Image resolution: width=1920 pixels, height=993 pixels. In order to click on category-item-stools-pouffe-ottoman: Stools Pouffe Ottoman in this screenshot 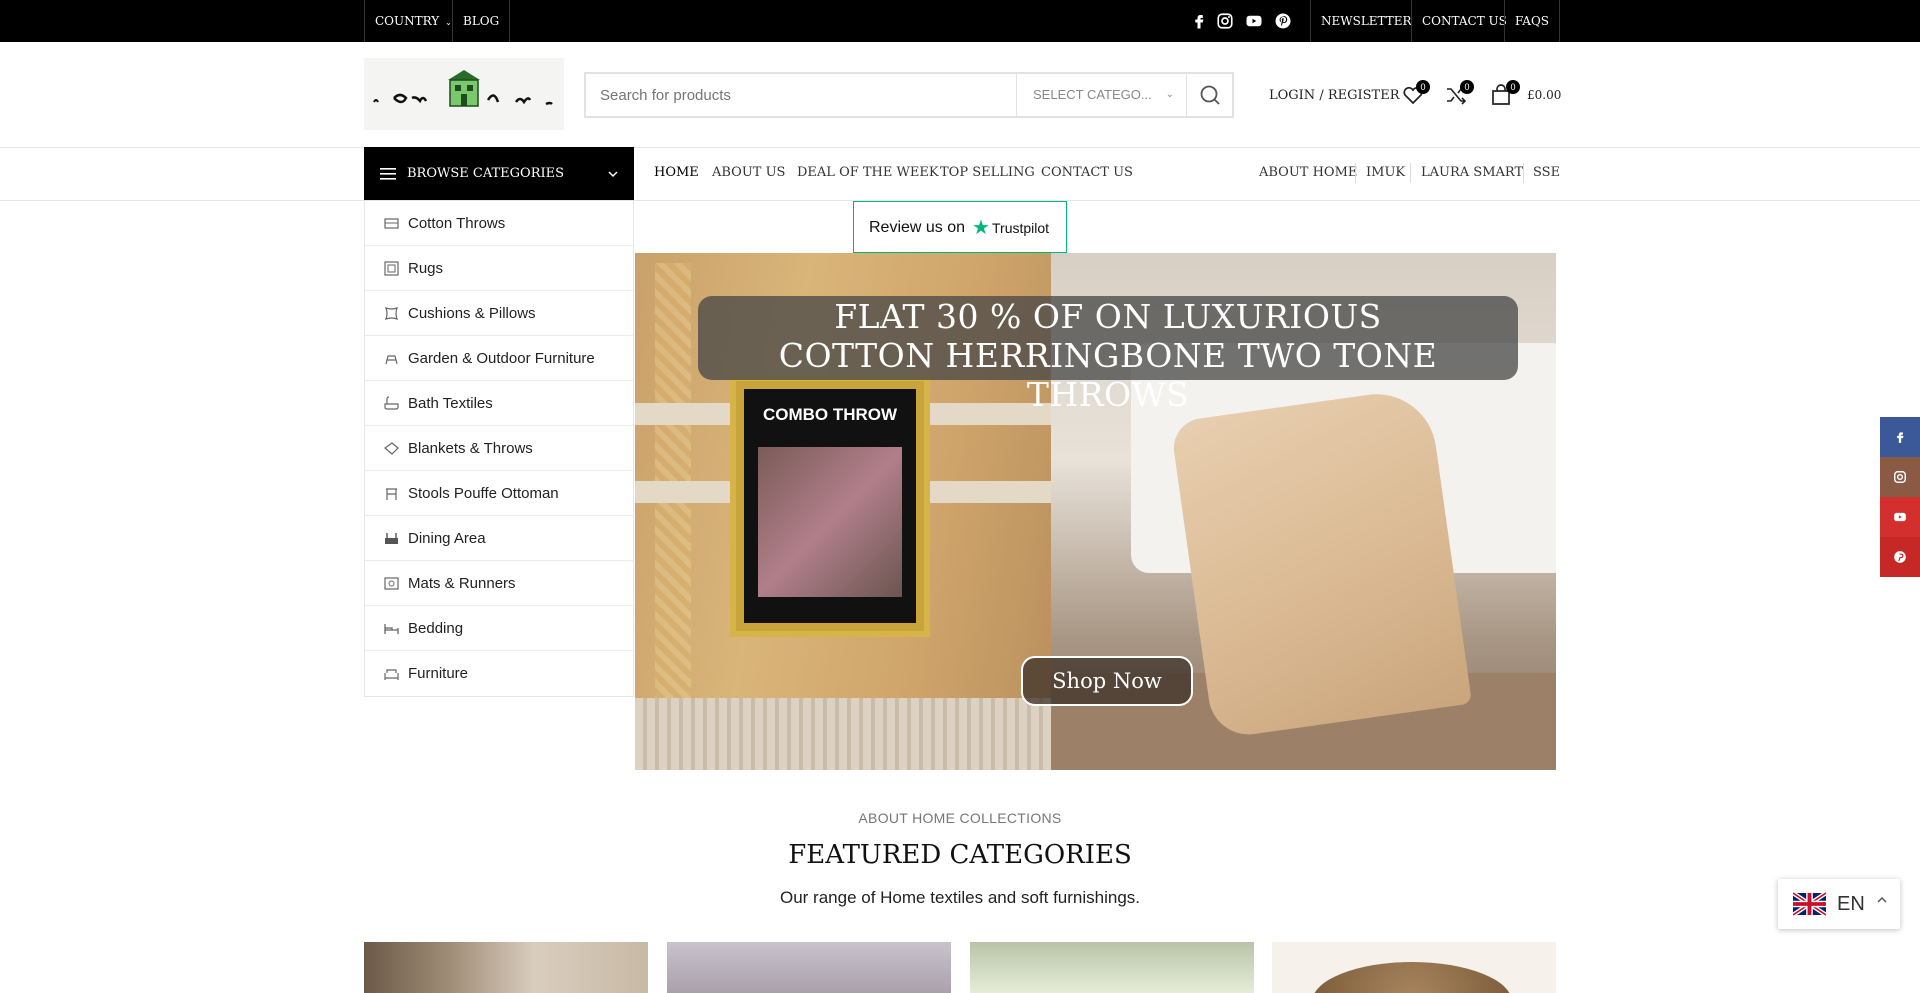, I will do `click(499, 493)`.